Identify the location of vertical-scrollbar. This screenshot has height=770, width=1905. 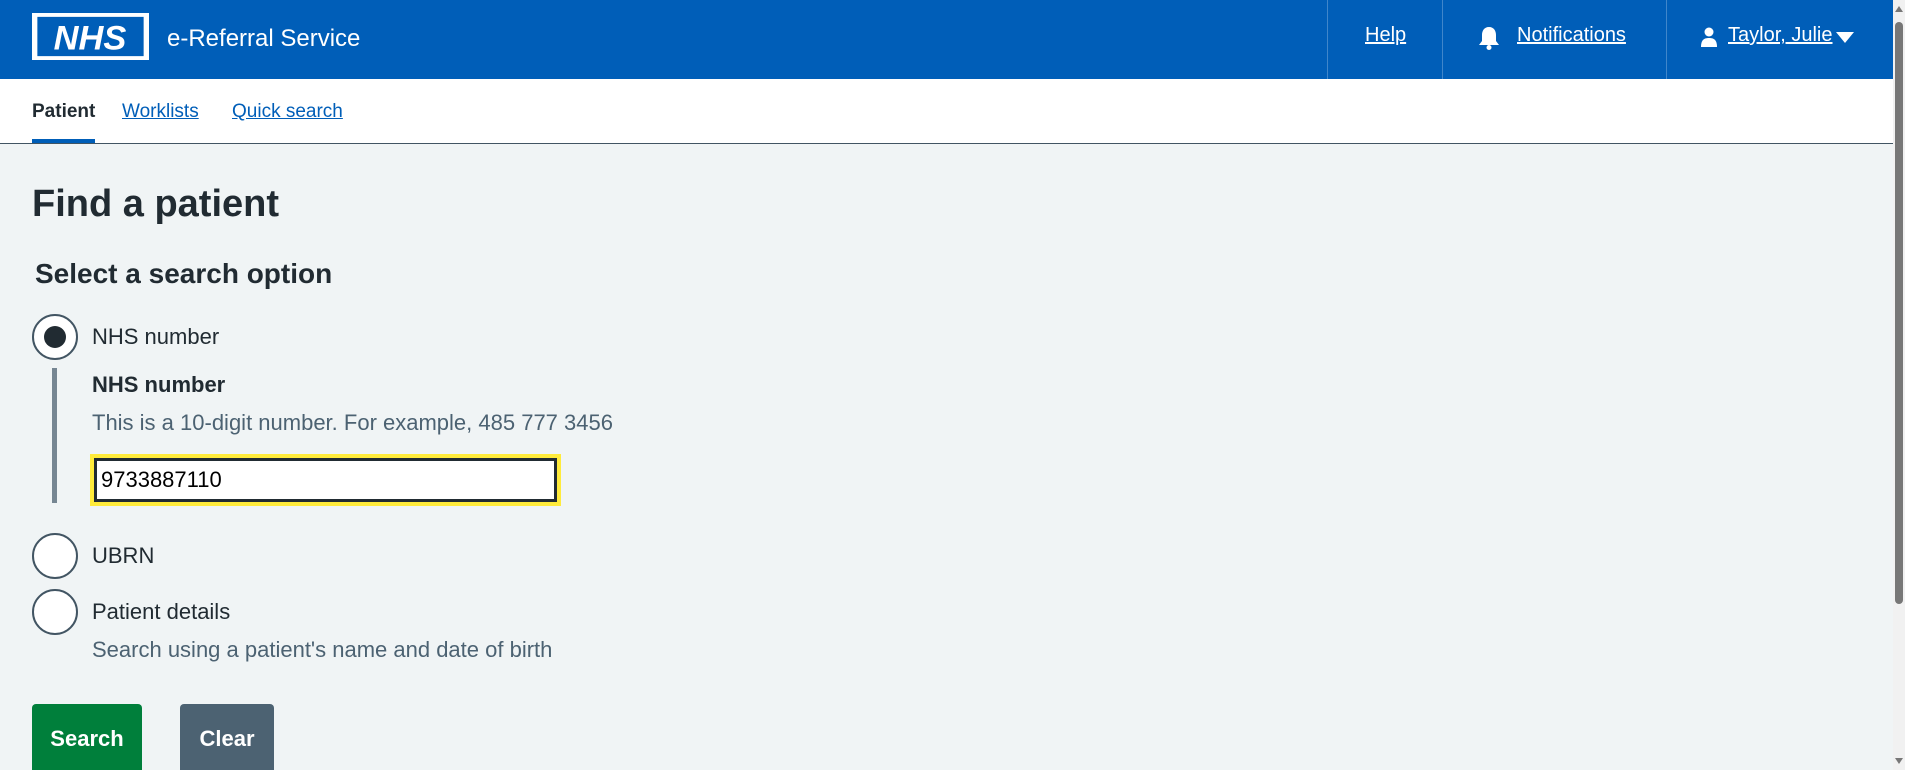
(1899, 385).